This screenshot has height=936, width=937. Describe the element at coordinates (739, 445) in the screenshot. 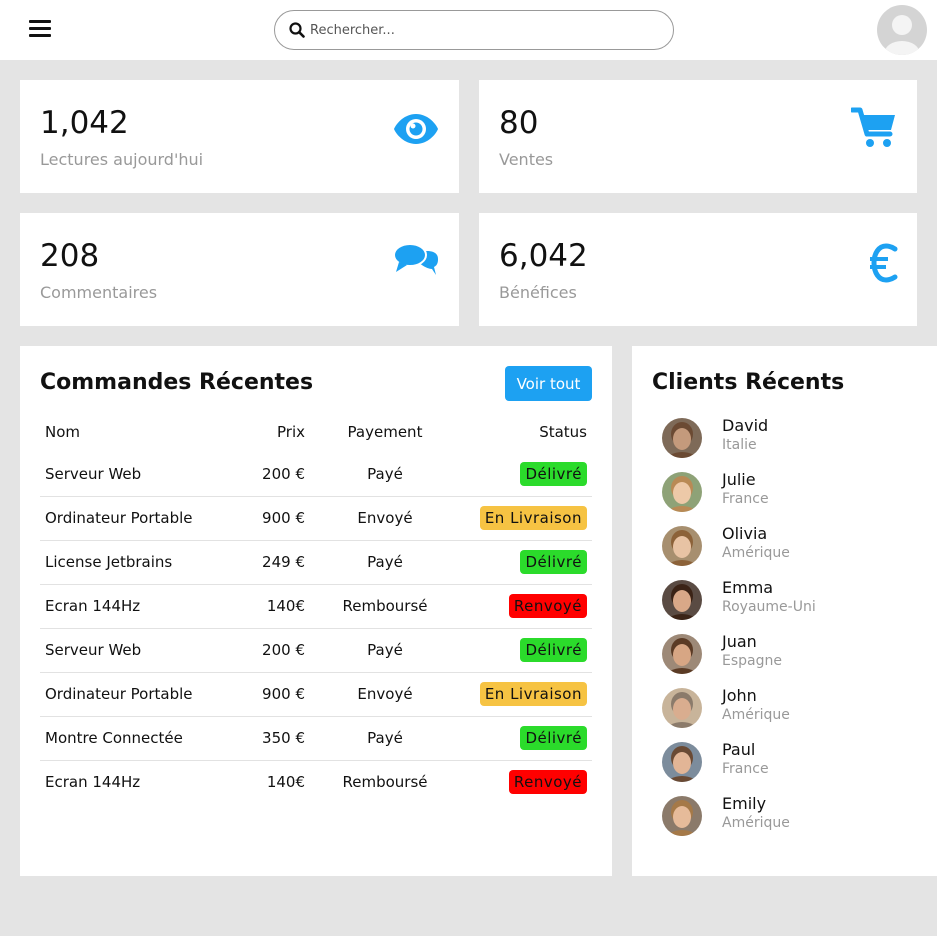

I see `client-country: Italie` at that location.